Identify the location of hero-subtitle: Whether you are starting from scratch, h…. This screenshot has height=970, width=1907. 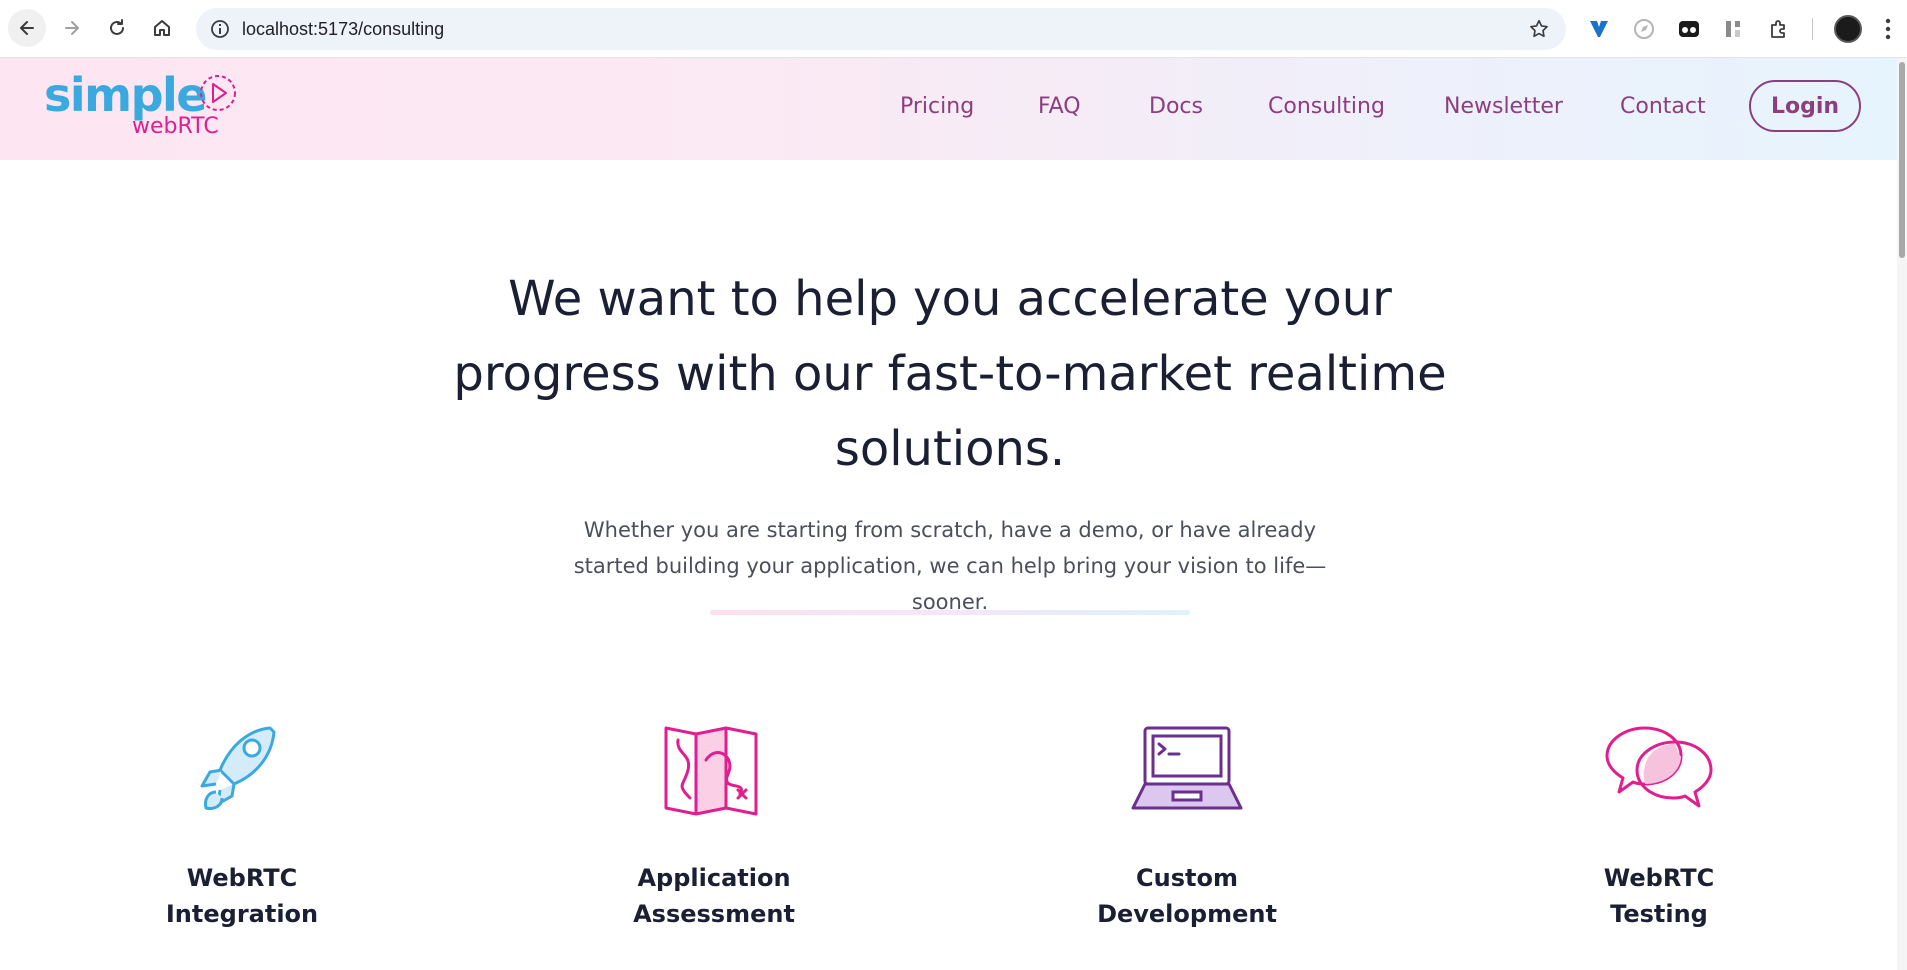
(950, 566).